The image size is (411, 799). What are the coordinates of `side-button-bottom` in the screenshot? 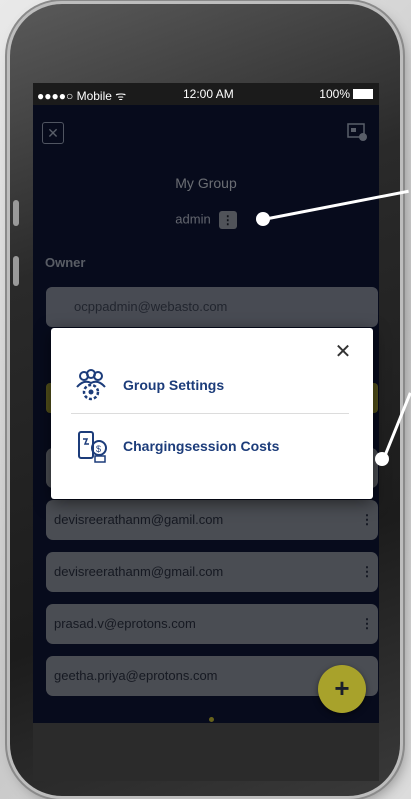 It's located at (16, 271).